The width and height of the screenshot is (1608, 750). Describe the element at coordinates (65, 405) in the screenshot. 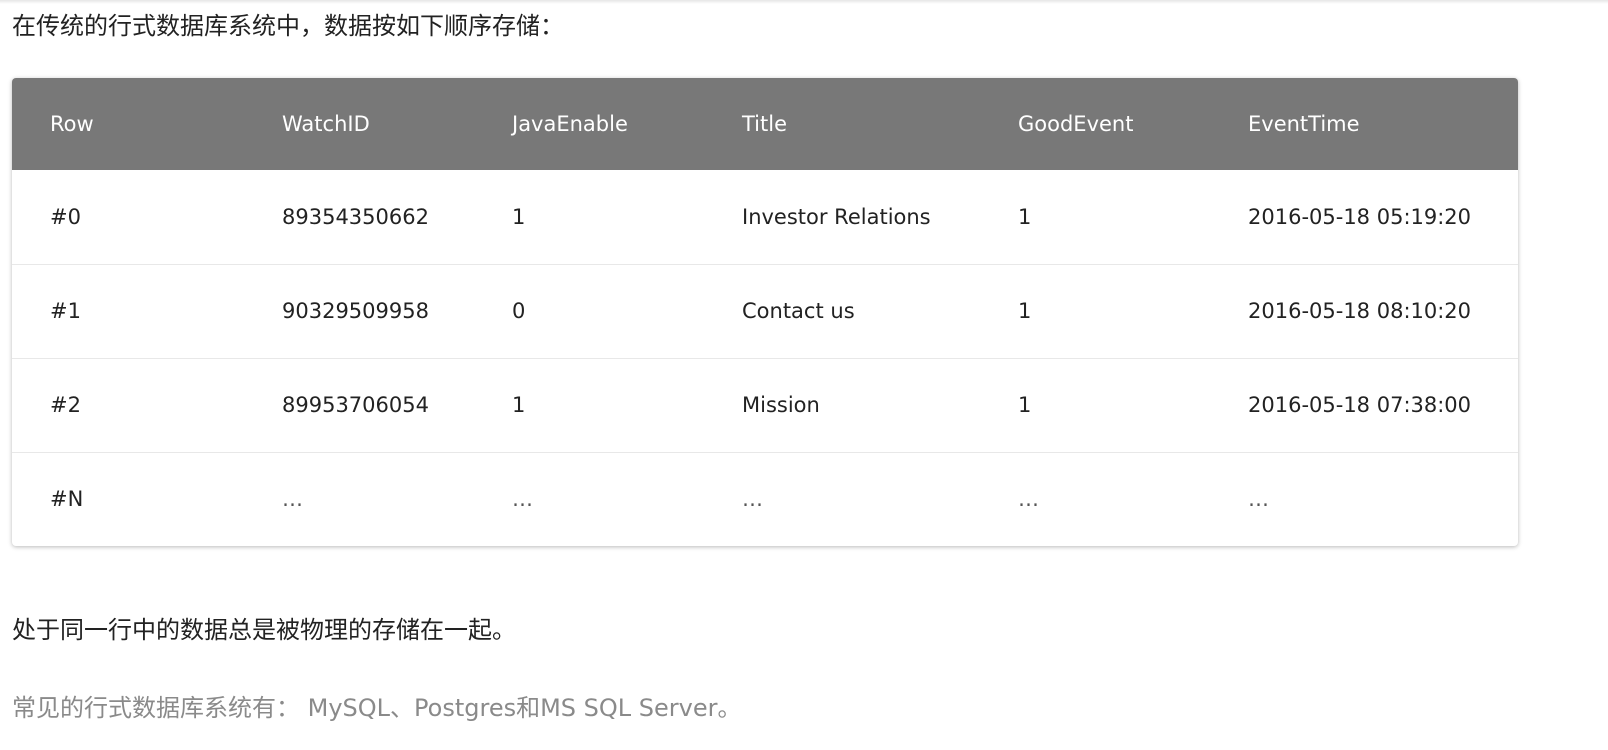

I see `cell-row: #2` at that location.